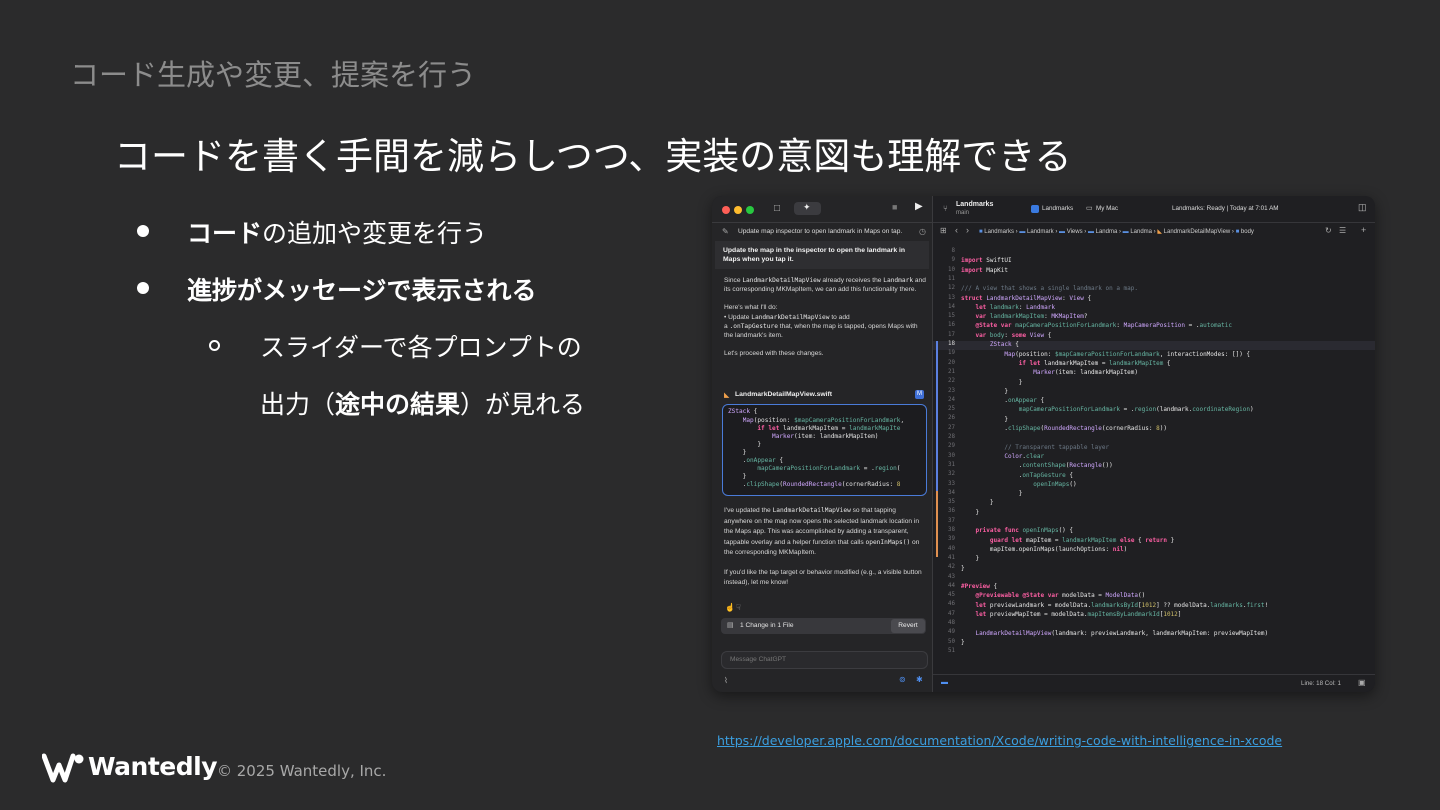 The width and height of the screenshot is (1440, 810). Describe the element at coordinates (919, 679) in the screenshot. I see `settings-icon: ✱` at that location.